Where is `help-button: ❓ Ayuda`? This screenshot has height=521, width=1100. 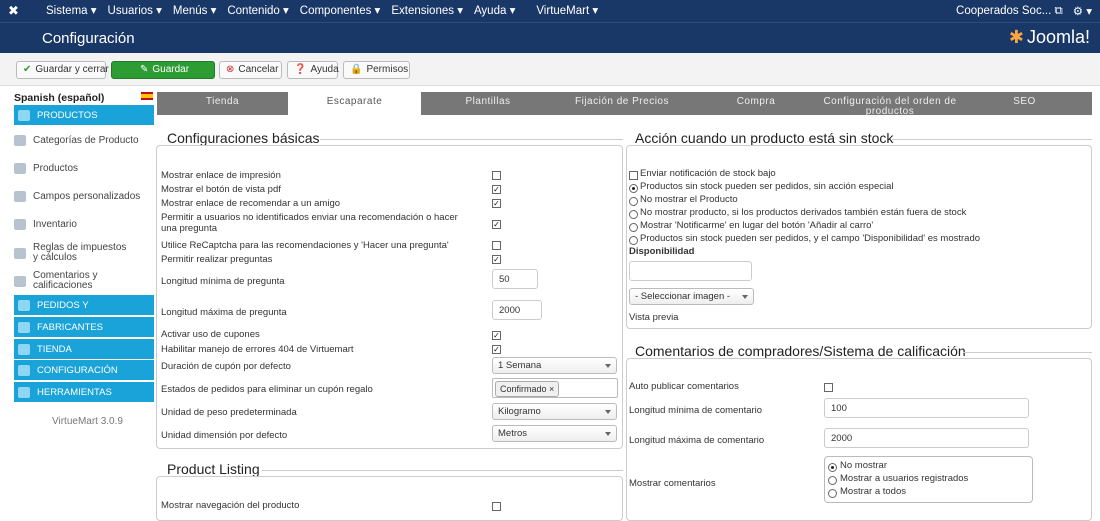 help-button: ❓ Ayuda is located at coordinates (313, 70).